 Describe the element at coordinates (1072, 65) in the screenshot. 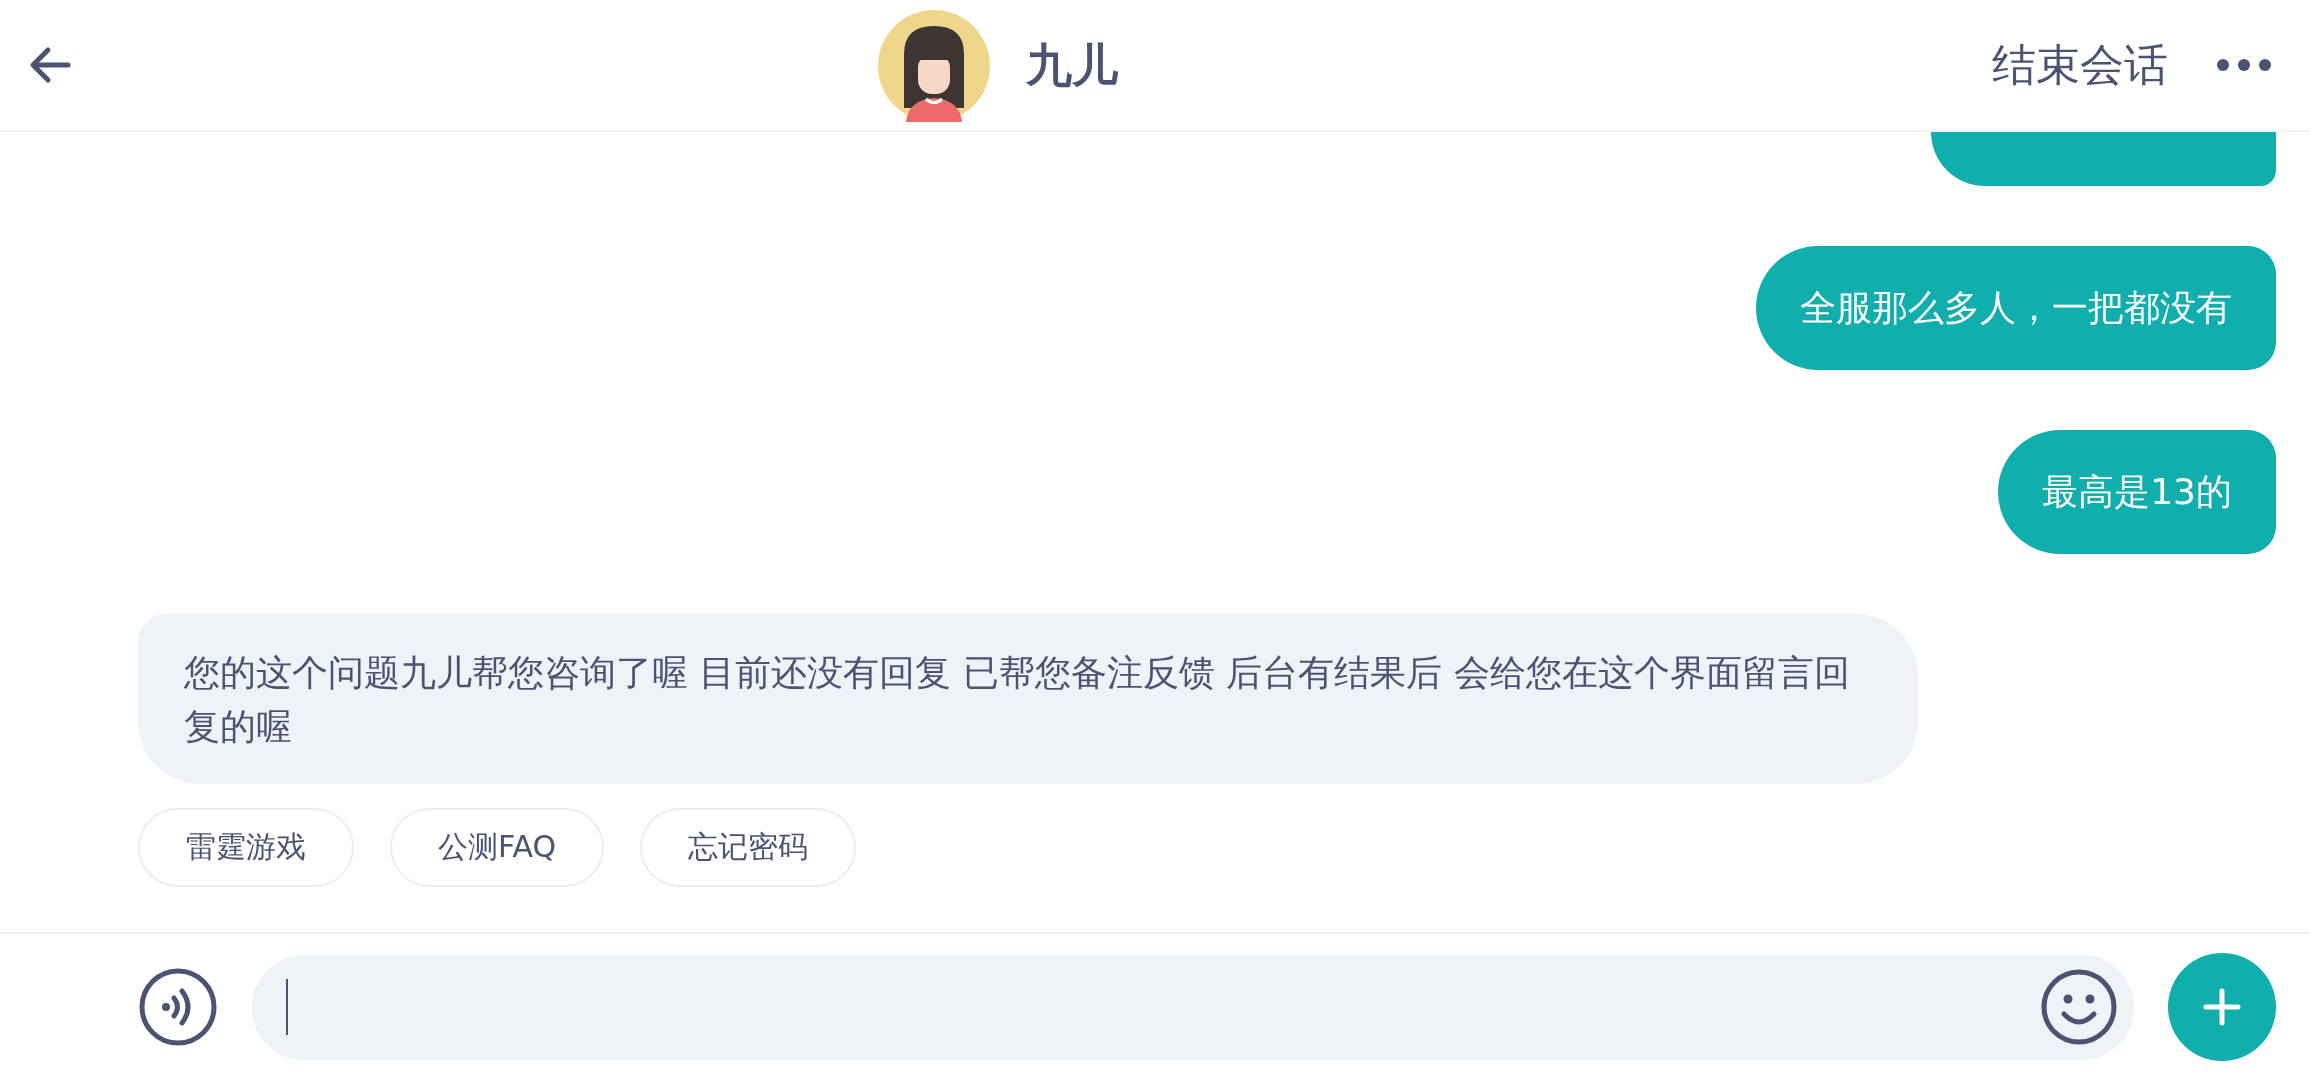

I see `chat-title: 九儿` at that location.